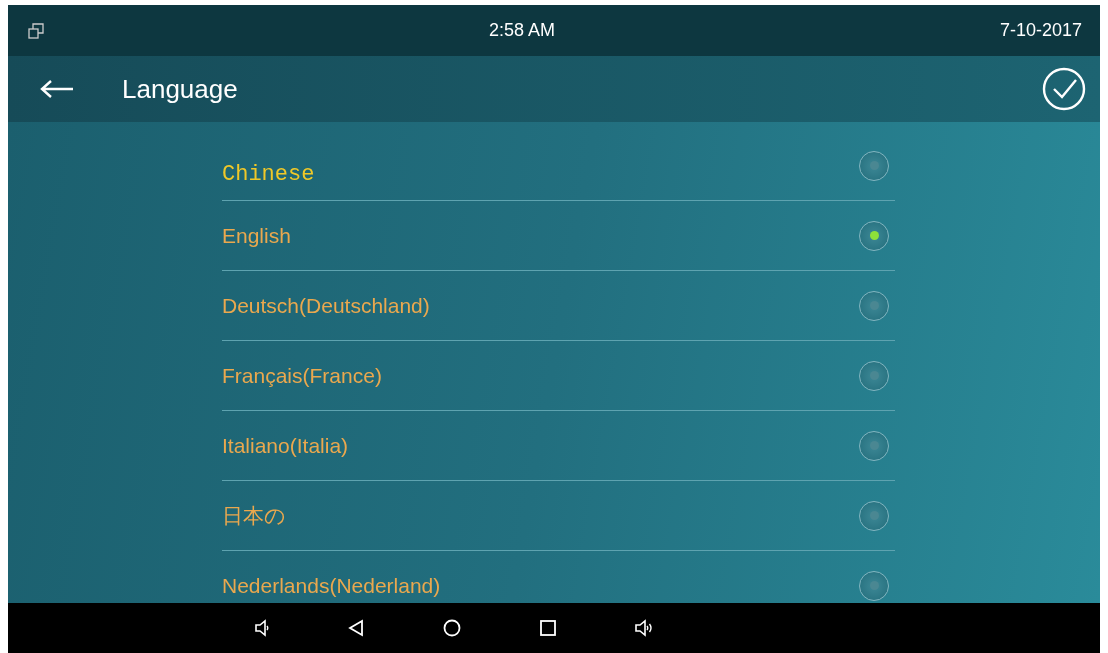 The height and width of the screenshot is (653, 1108). Describe the element at coordinates (269, 174) in the screenshot. I see `language-label: Chinese` at that location.